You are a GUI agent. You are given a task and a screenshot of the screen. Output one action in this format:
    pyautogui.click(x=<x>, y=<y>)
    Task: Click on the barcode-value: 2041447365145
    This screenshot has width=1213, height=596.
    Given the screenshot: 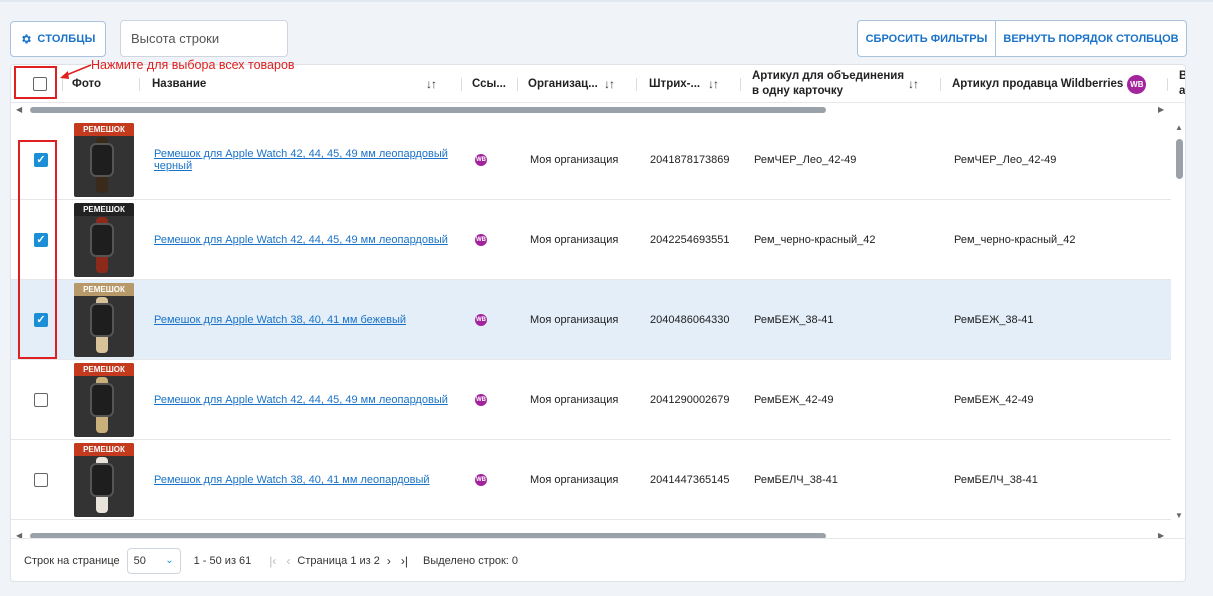 What is the action you would take?
    pyautogui.click(x=690, y=480)
    